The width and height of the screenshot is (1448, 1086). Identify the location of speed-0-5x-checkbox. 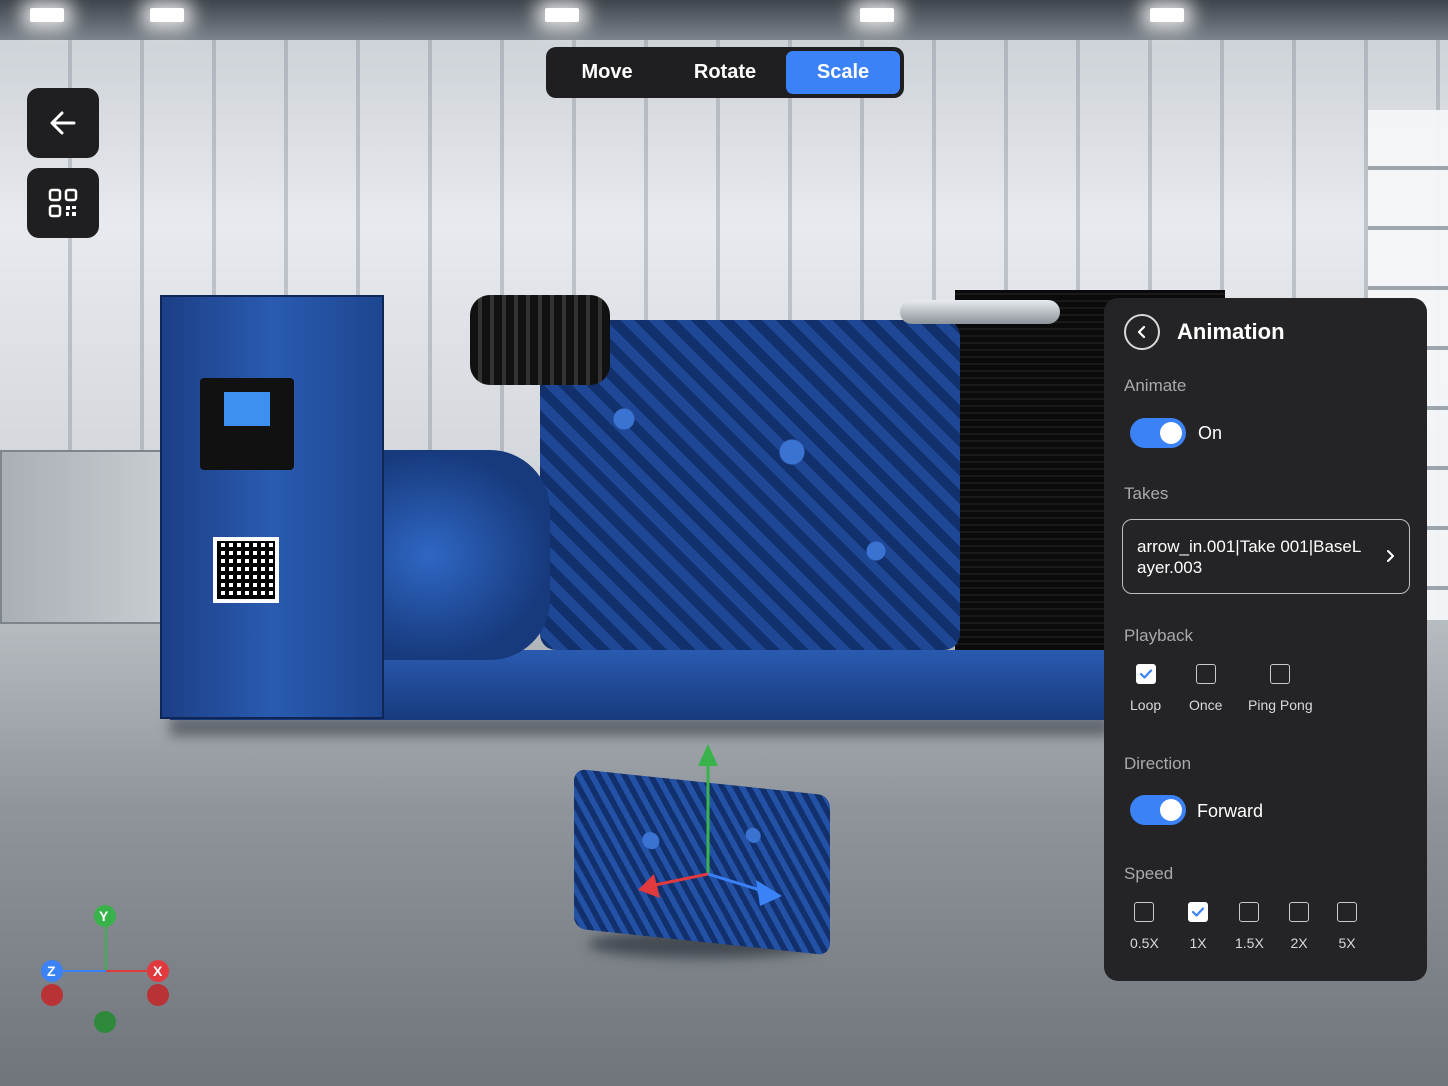
(1144, 912).